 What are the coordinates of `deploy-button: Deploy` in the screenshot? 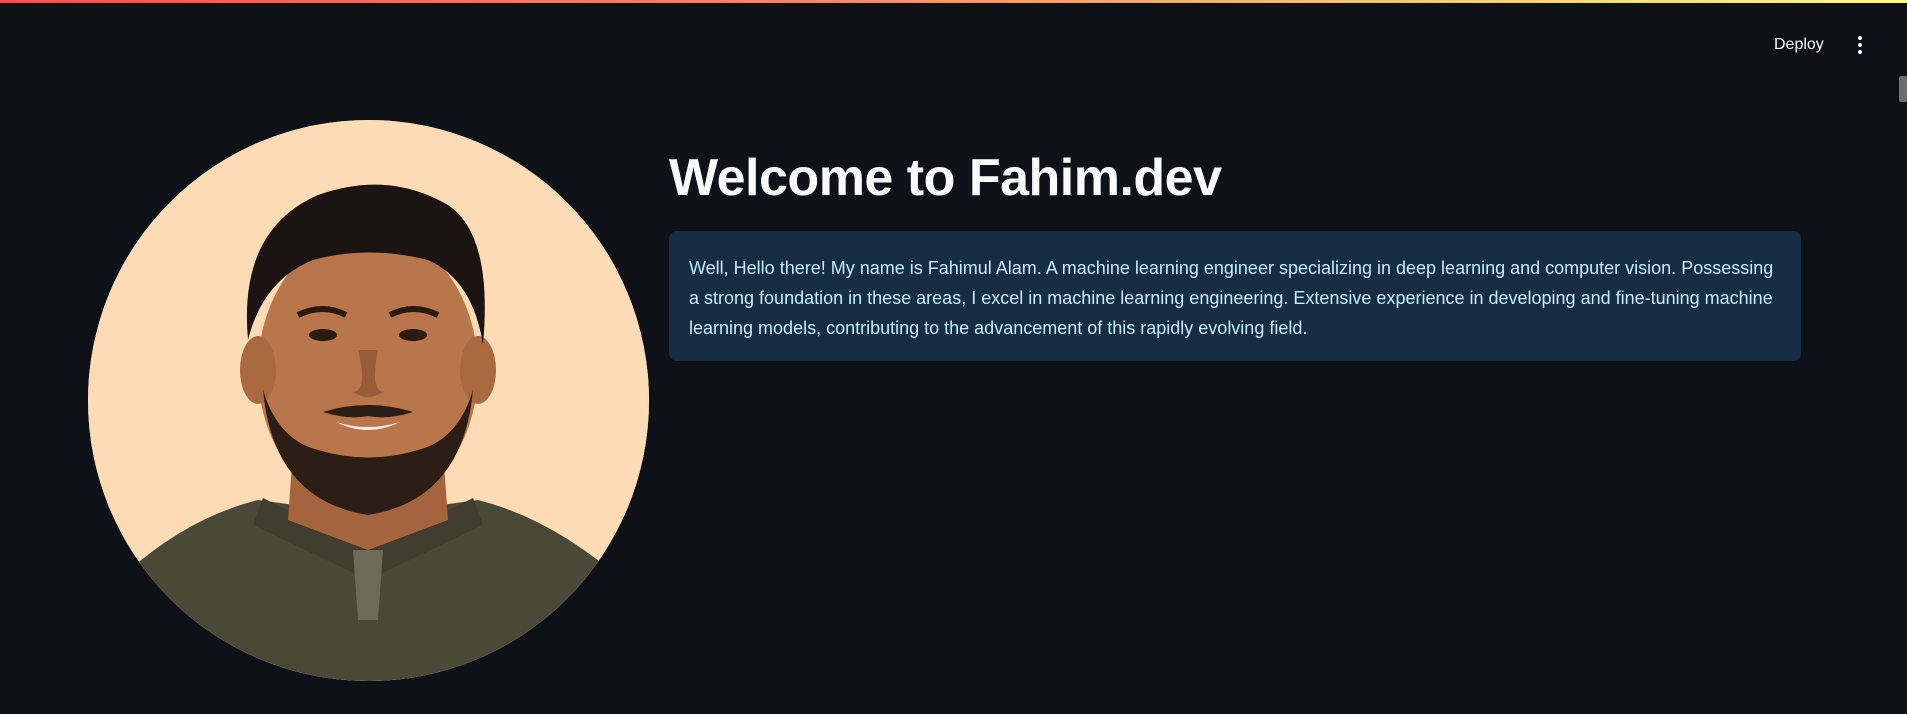 It's located at (1799, 45).